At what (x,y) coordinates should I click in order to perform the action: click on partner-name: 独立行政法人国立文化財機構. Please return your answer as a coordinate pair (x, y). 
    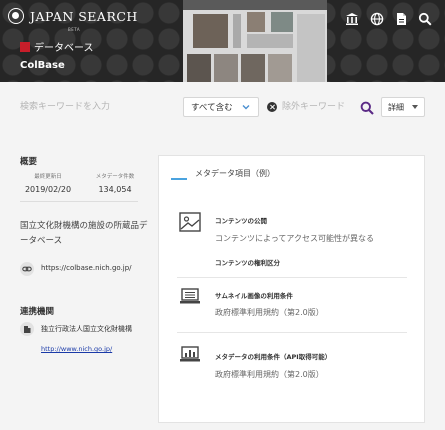
    Looking at the image, I should click on (86, 329).